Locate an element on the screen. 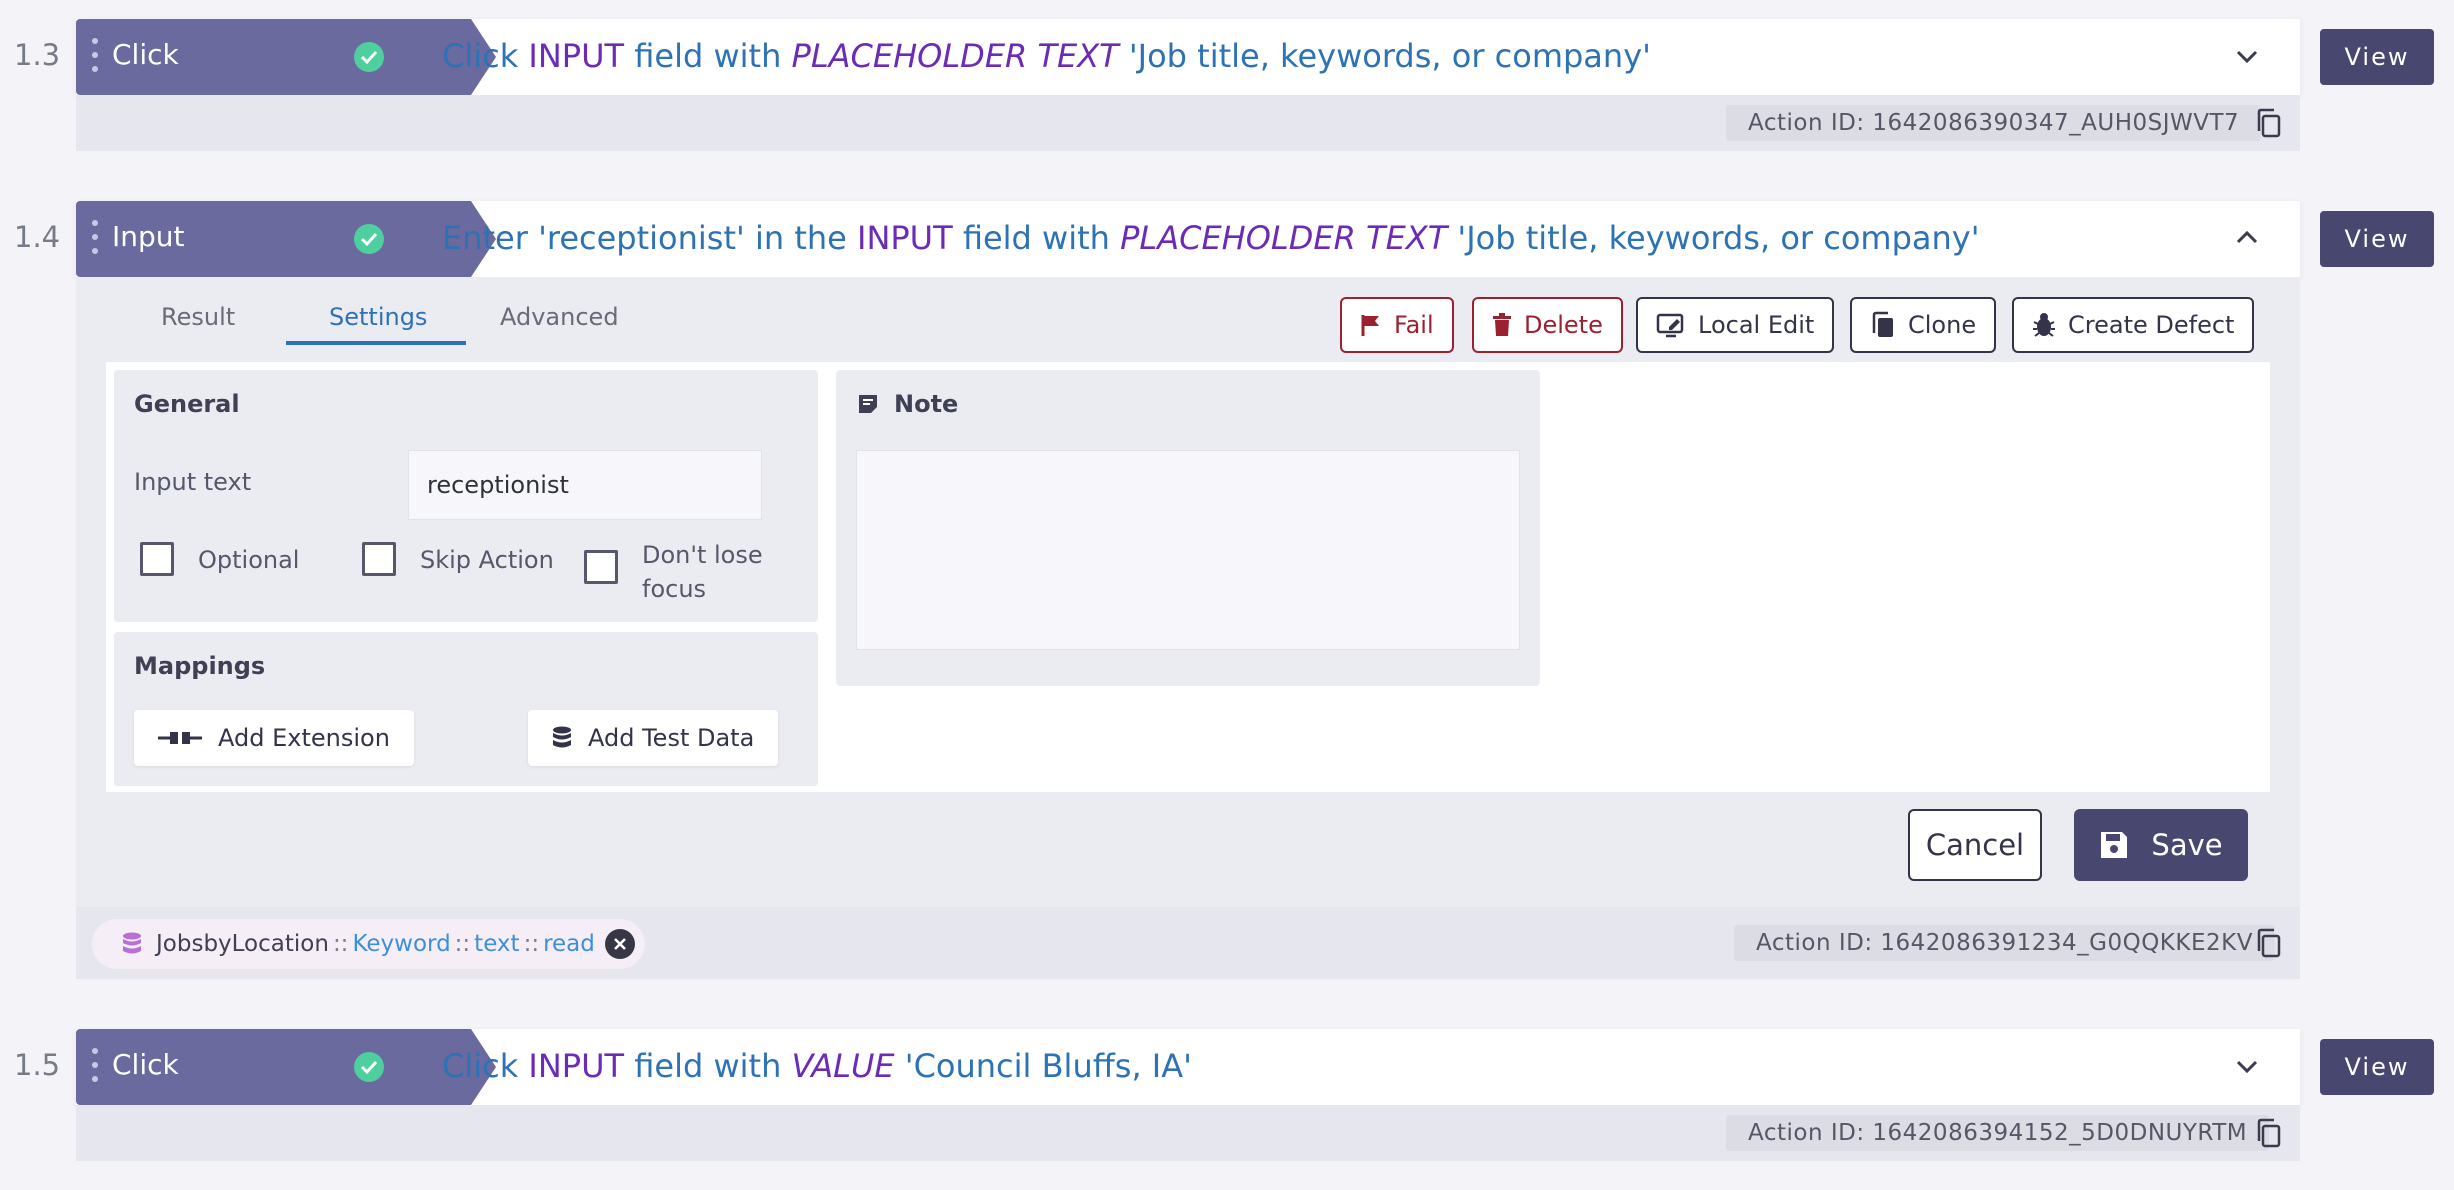 The height and width of the screenshot is (1190, 2454). step-type-label: Input is located at coordinates (148, 236).